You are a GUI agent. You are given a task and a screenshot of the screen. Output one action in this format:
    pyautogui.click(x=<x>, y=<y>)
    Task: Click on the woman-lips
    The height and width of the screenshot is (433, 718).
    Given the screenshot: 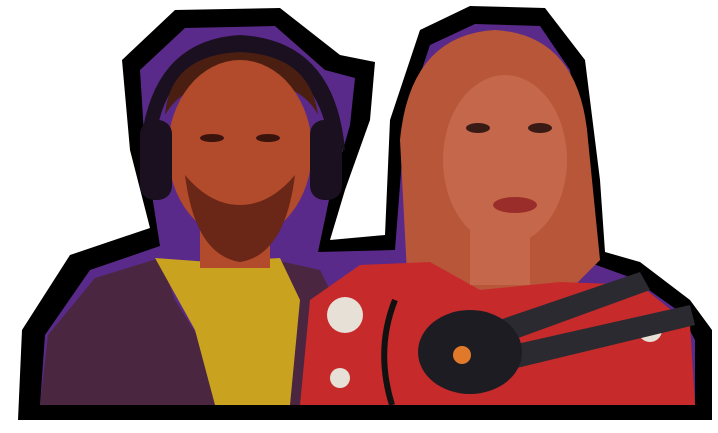 What is the action you would take?
    pyautogui.click(x=515, y=205)
    